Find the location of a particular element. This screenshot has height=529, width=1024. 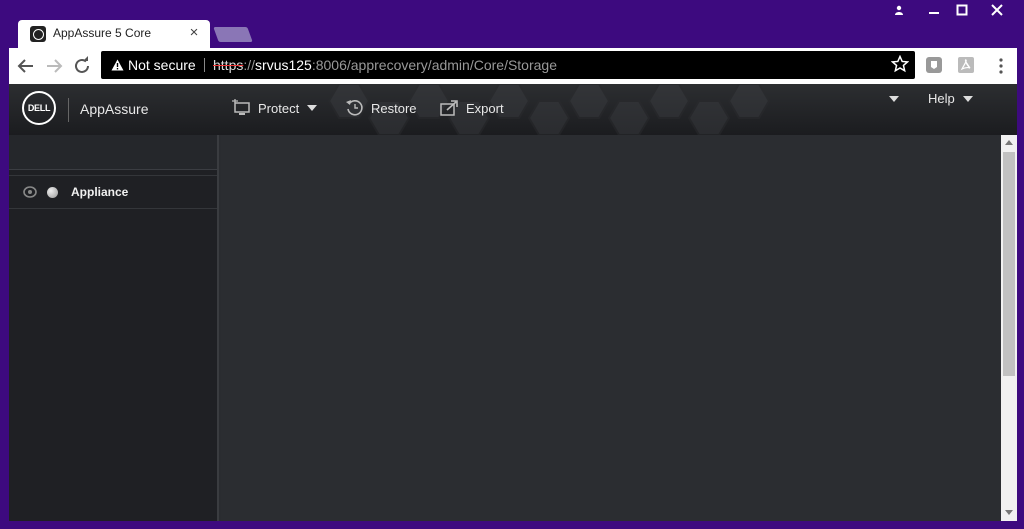

security-divider is located at coordinates (204, 65).